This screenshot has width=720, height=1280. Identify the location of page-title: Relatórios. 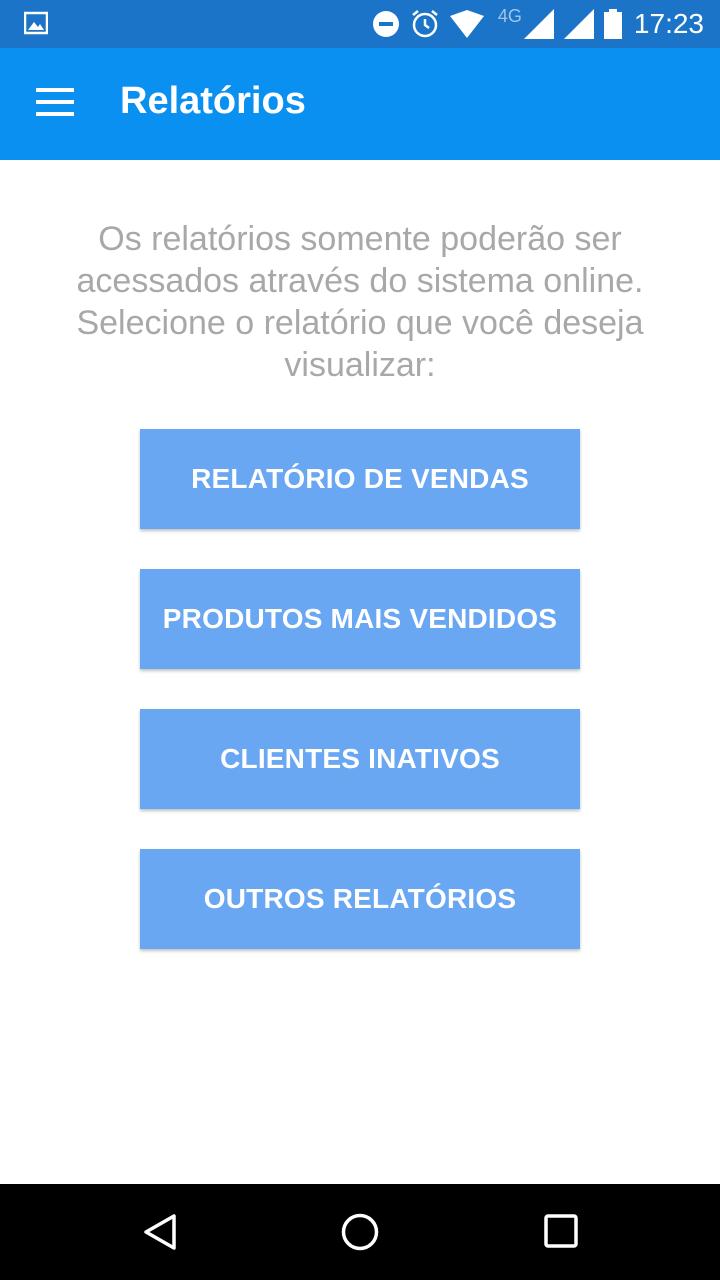
(213, 101).